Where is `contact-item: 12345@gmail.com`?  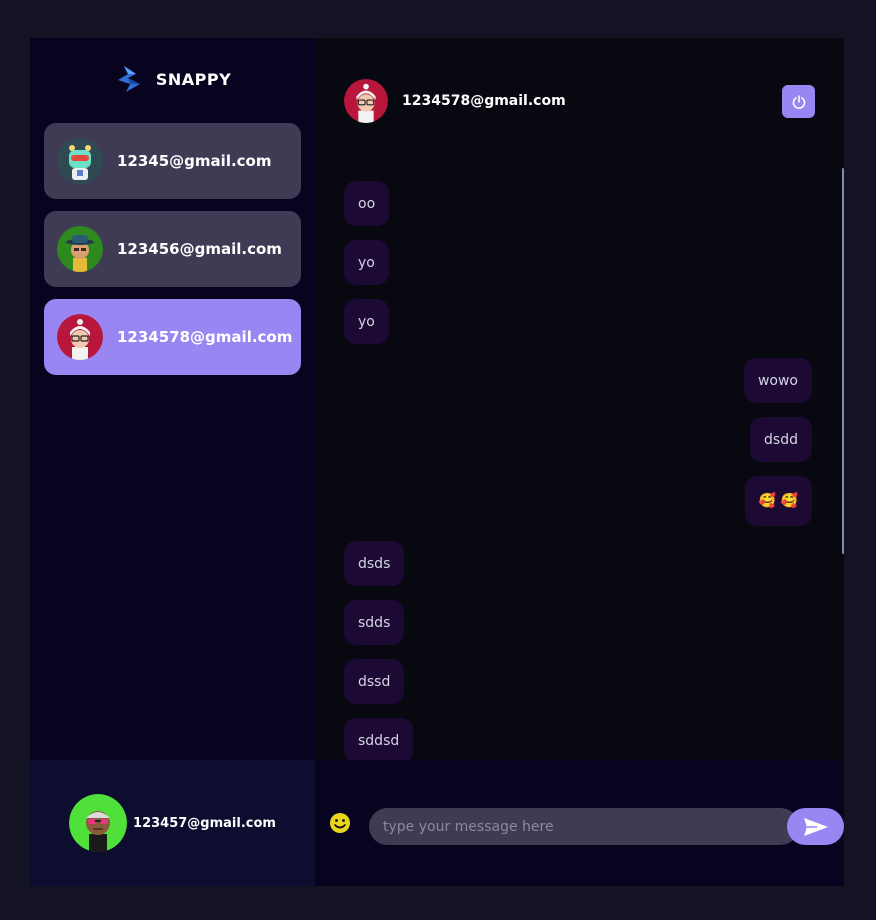 contact-item: 12345@gmail.com is located at coordinates (172, 161).